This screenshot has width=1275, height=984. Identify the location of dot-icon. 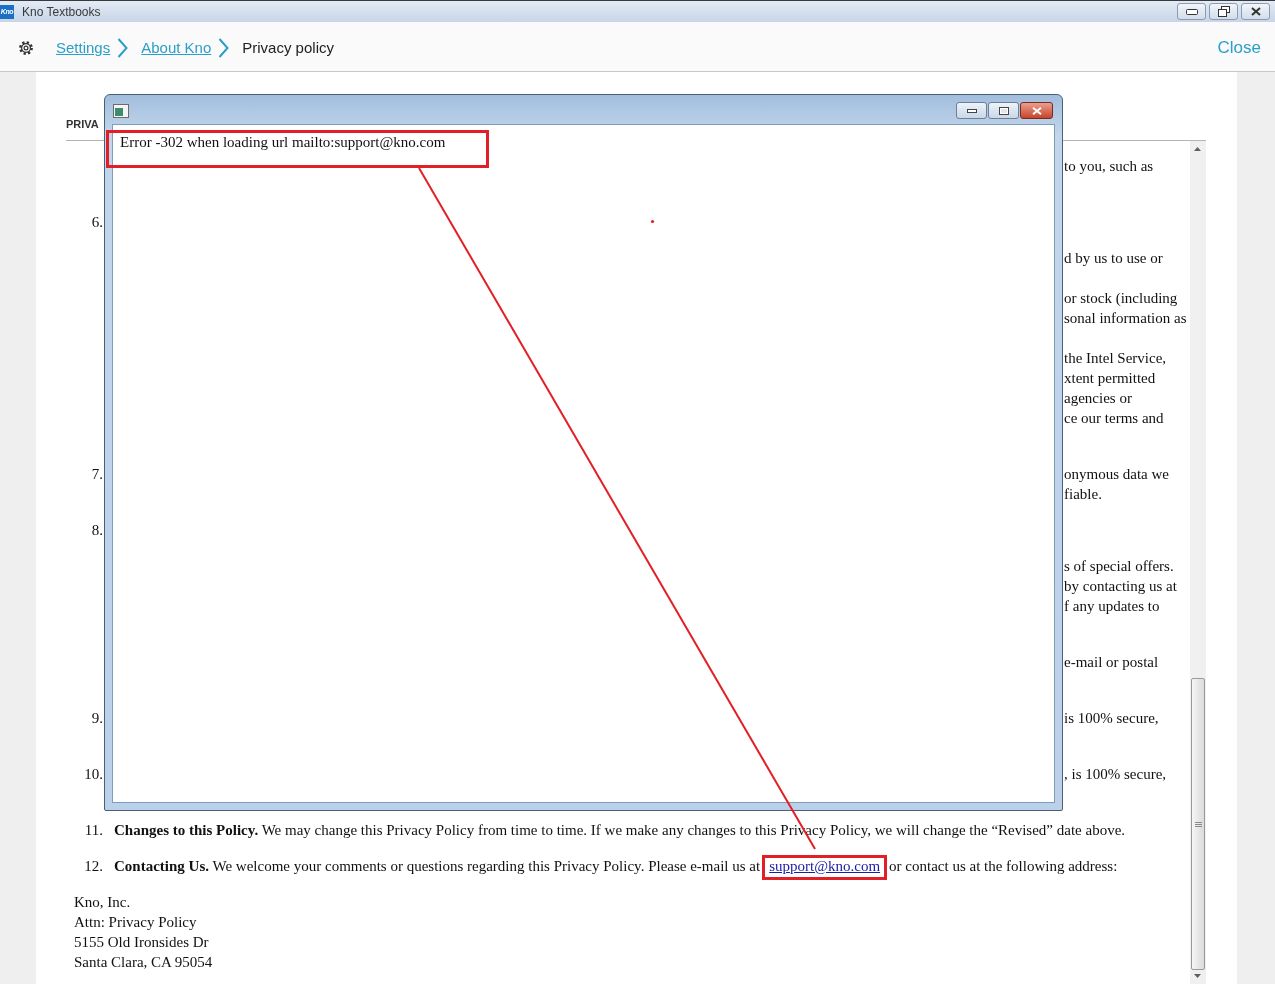
(652, 221).